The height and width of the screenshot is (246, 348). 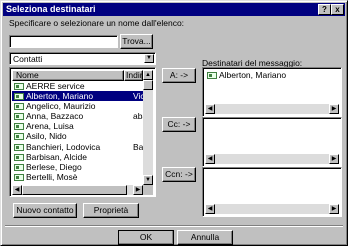 What do you see at coordinates (272, 109) in the screenshot?
I see `to-list-hscrollbar: ◀ ▶` at bounding box center [272, 109].